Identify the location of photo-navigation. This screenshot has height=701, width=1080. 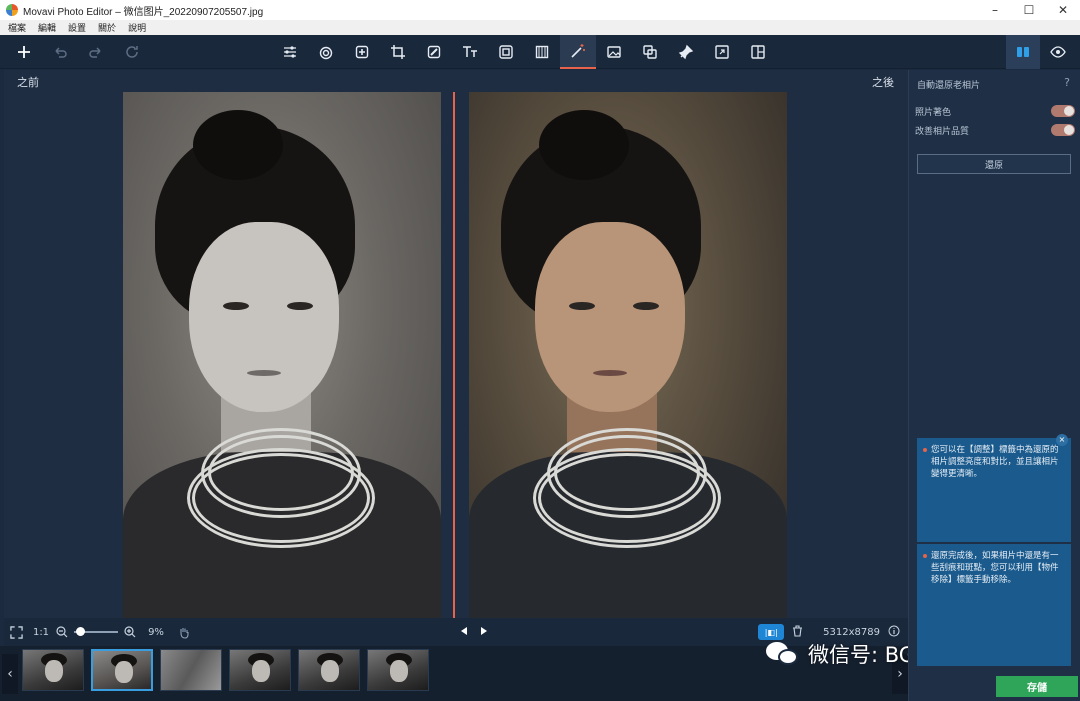
(474, 632).